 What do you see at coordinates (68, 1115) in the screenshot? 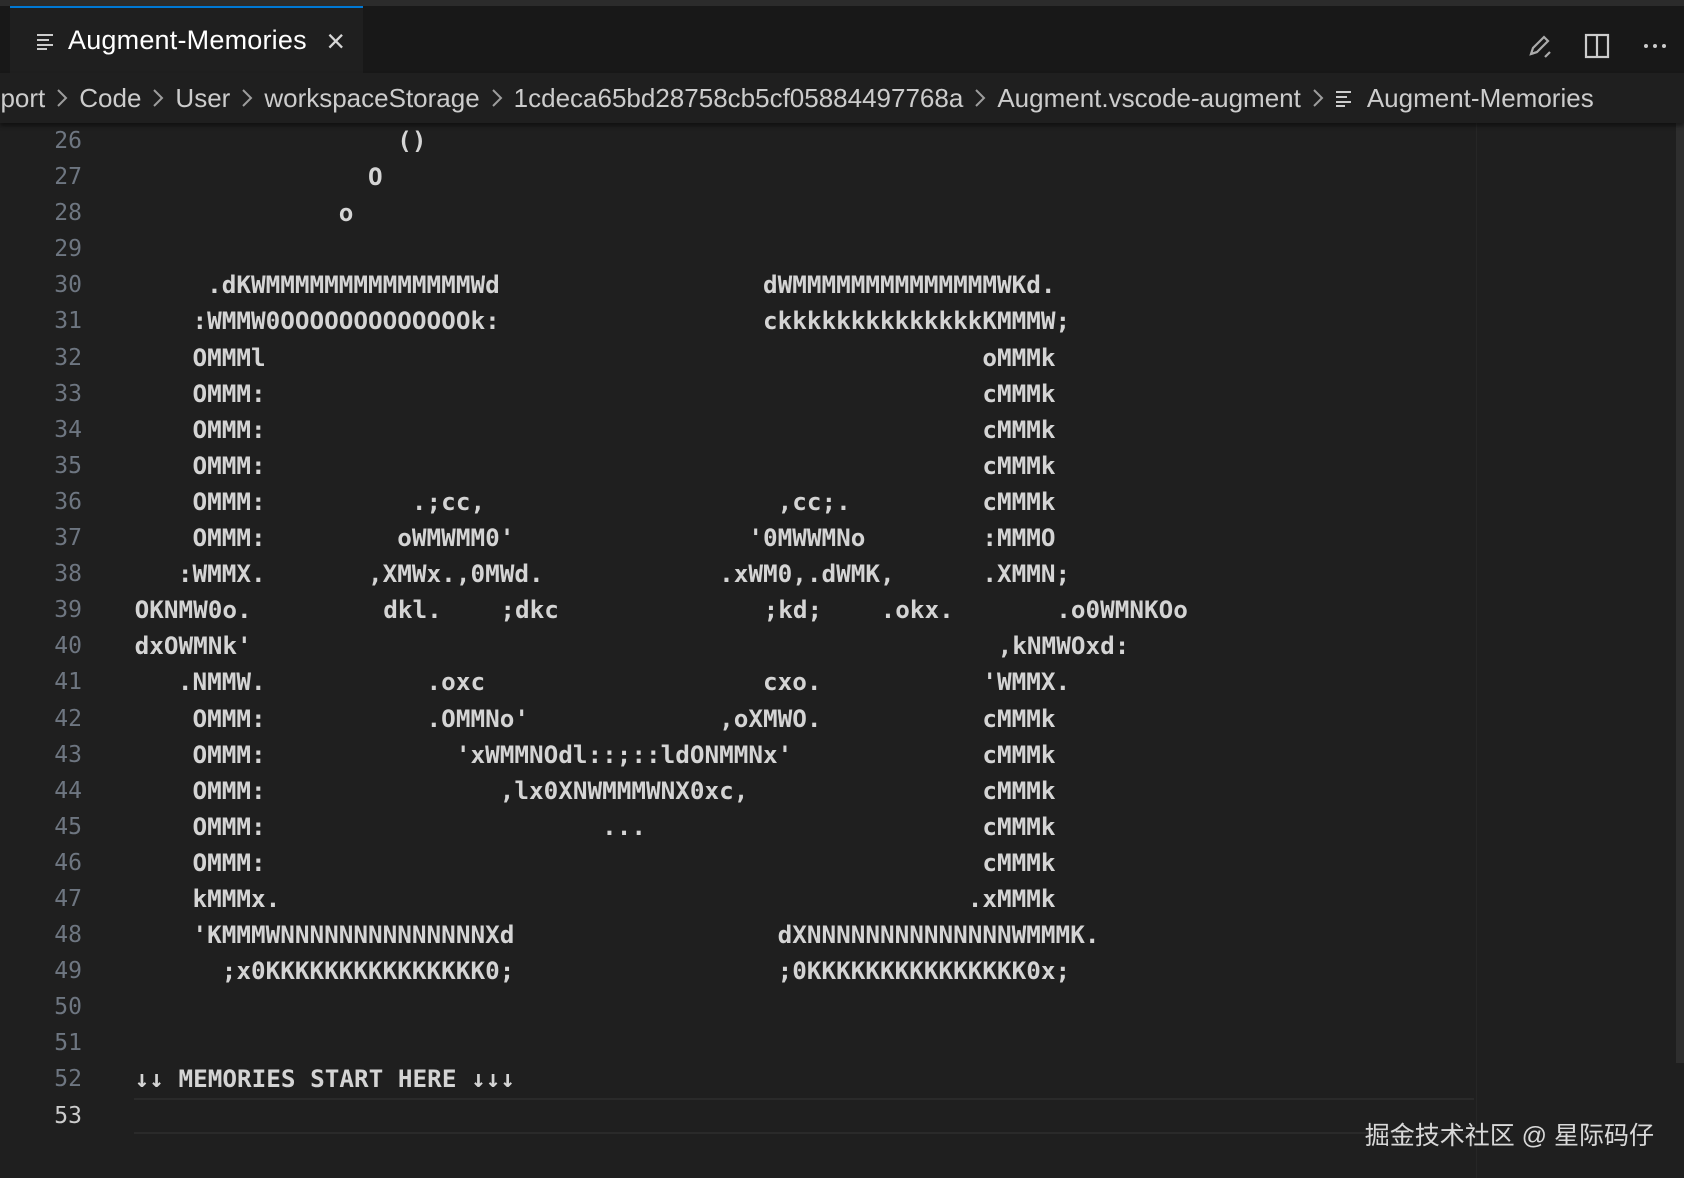
I see `line-number: 53` at bounding box center [68, 1115].